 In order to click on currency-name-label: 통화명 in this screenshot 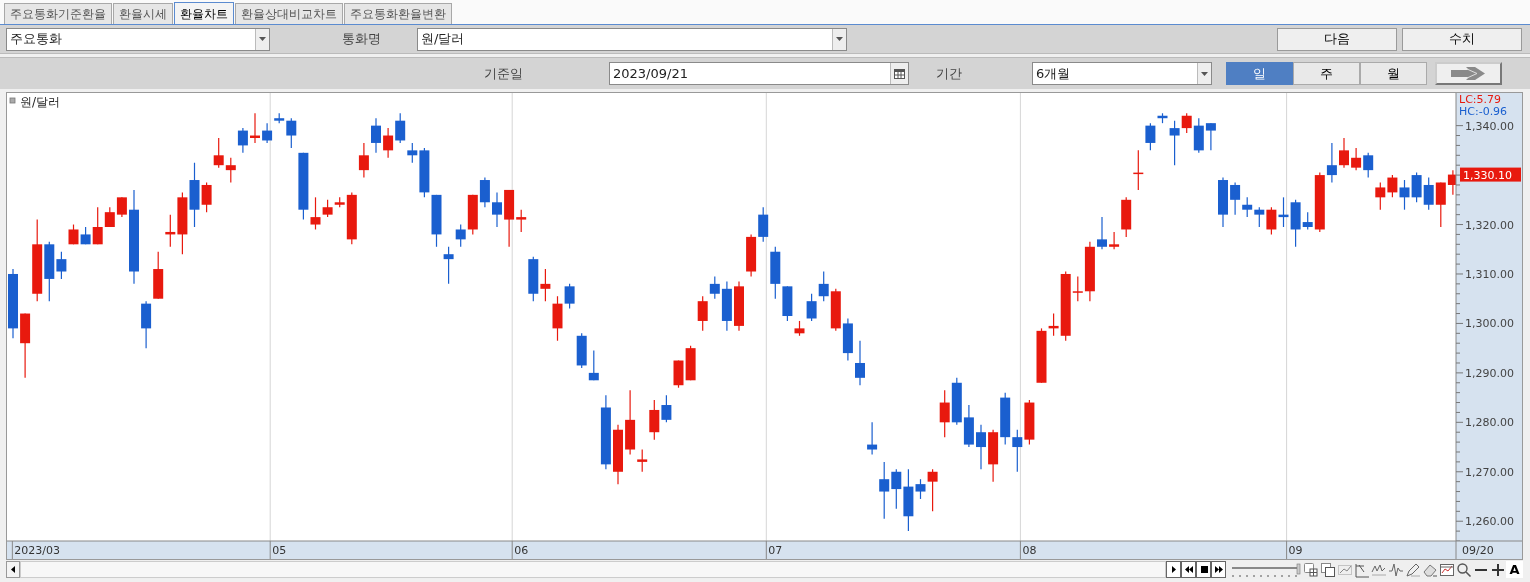, I will do `click(361, 39)`.